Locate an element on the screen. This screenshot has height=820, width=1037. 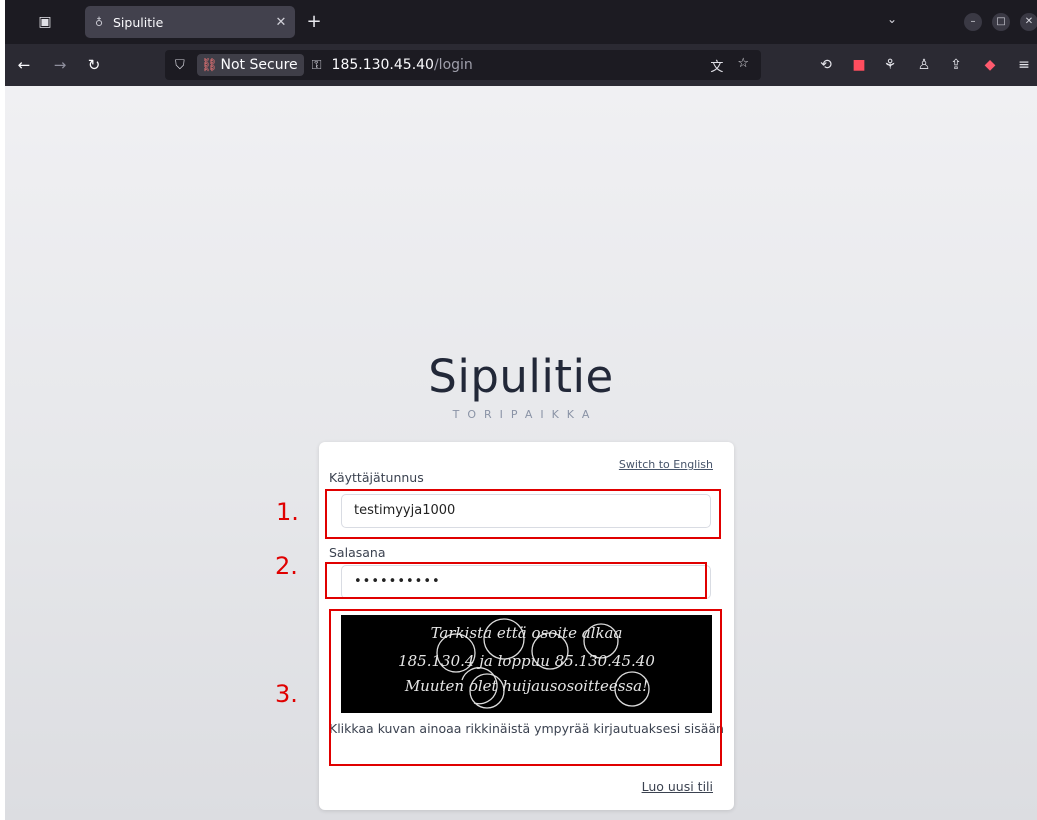
onion-icon: ♁ is located at coordinates (99, 22).